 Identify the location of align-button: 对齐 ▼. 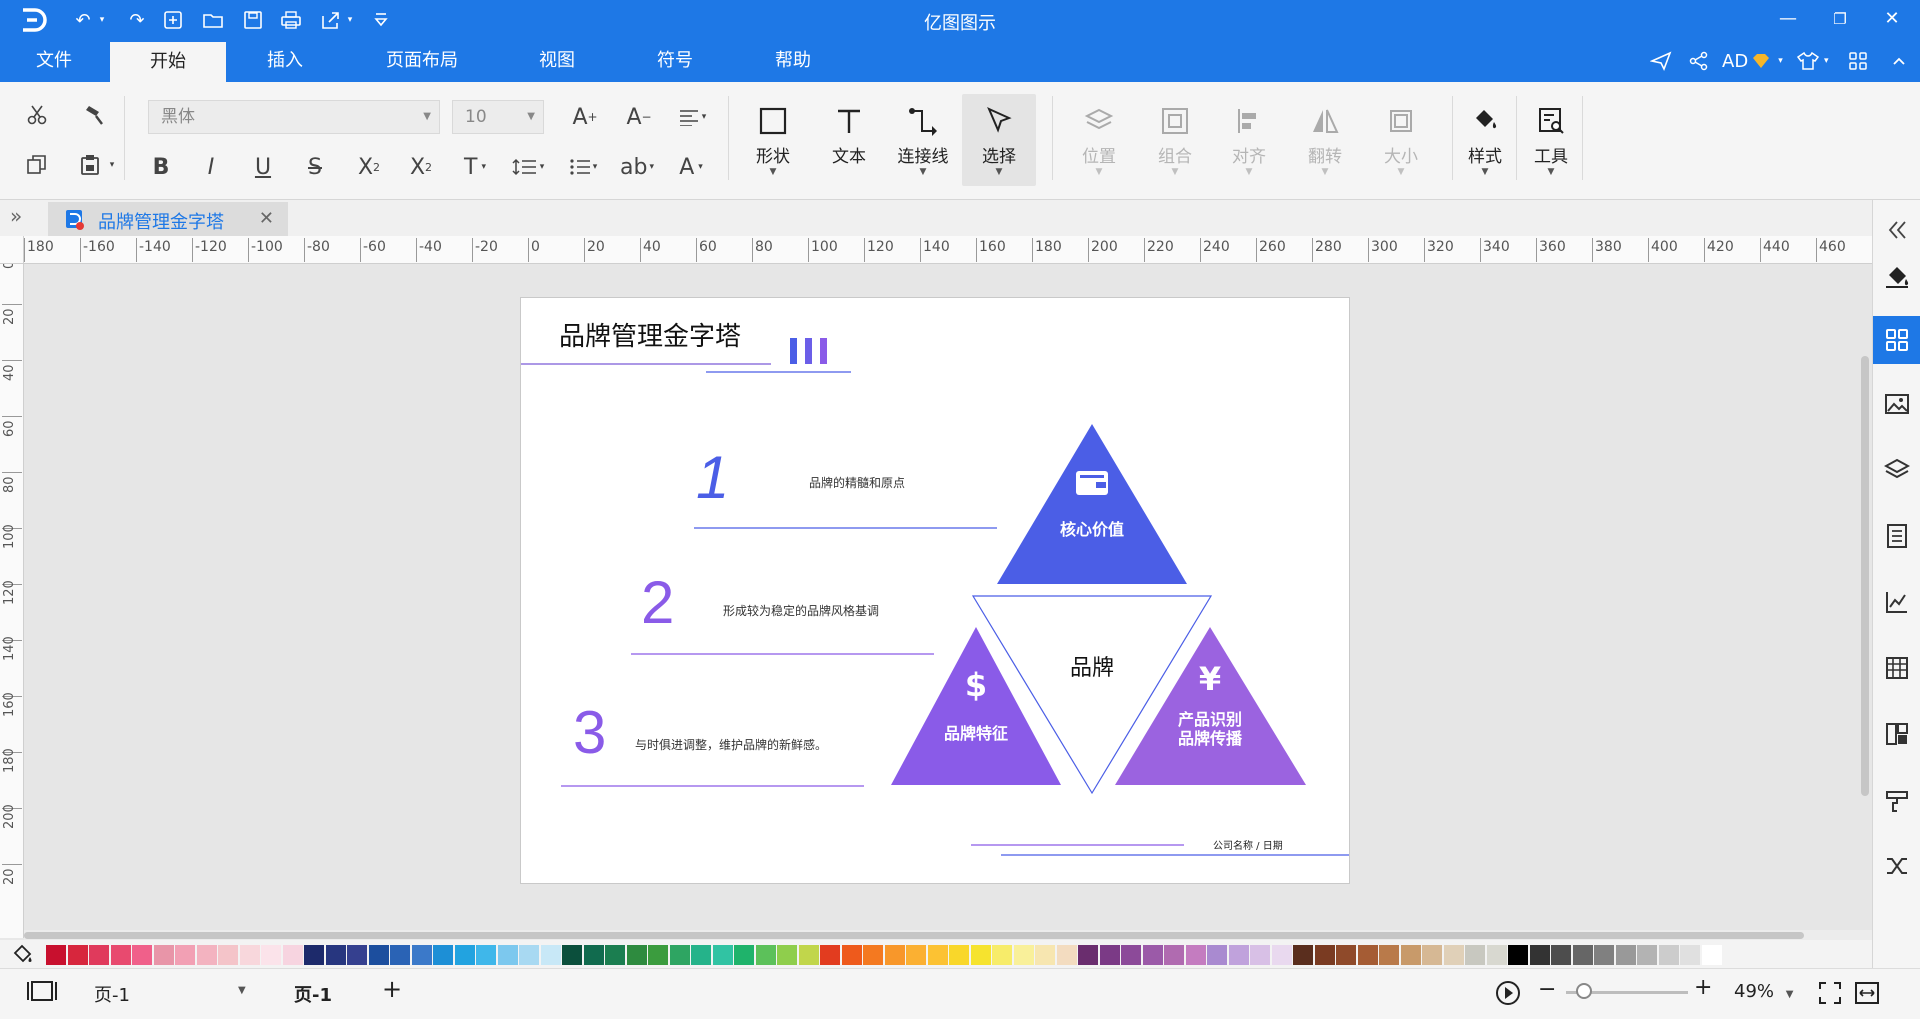
(1249, 140).